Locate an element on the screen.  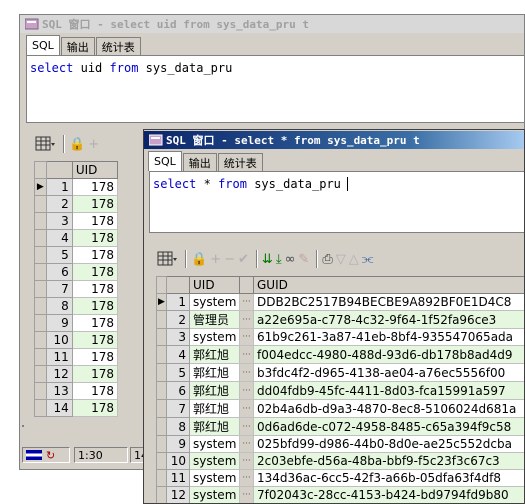
cell-guid: dd04fdb9-45fc-4411-8d03-fca15991a597 is located at coordinates (388, 390).